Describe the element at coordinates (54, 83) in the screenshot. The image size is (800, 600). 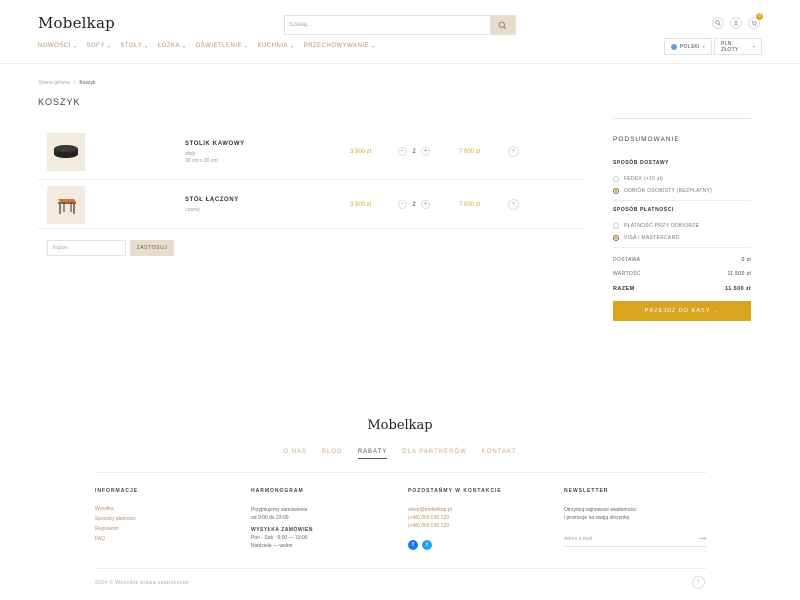
I see `breadcrumb-home: Strona główna` at that location.